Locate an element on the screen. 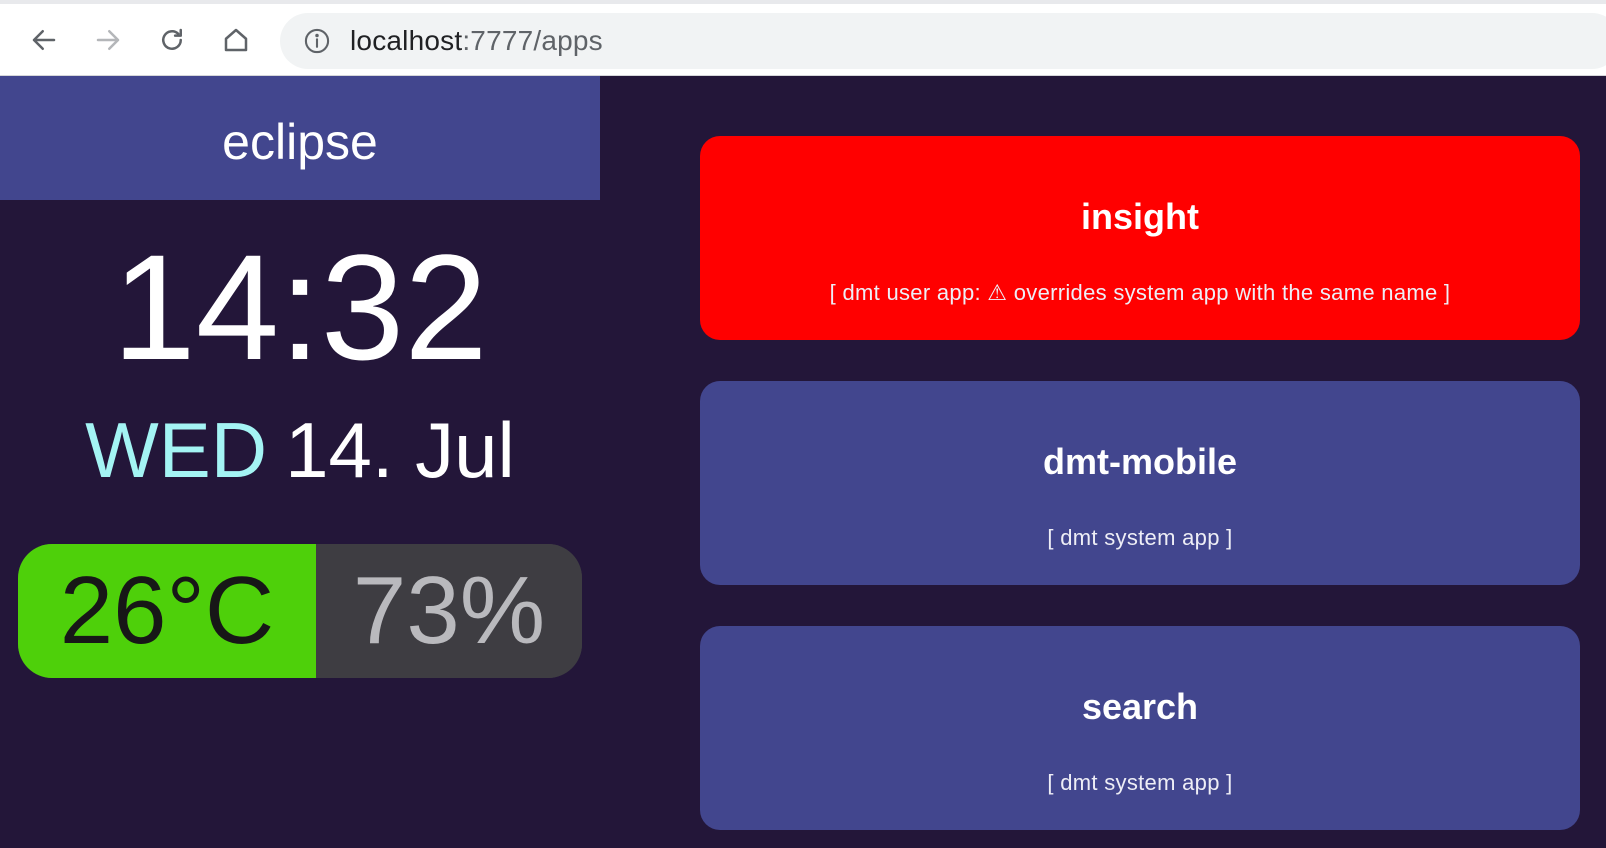  app-title: insight is located at coordinates (1140, 216).